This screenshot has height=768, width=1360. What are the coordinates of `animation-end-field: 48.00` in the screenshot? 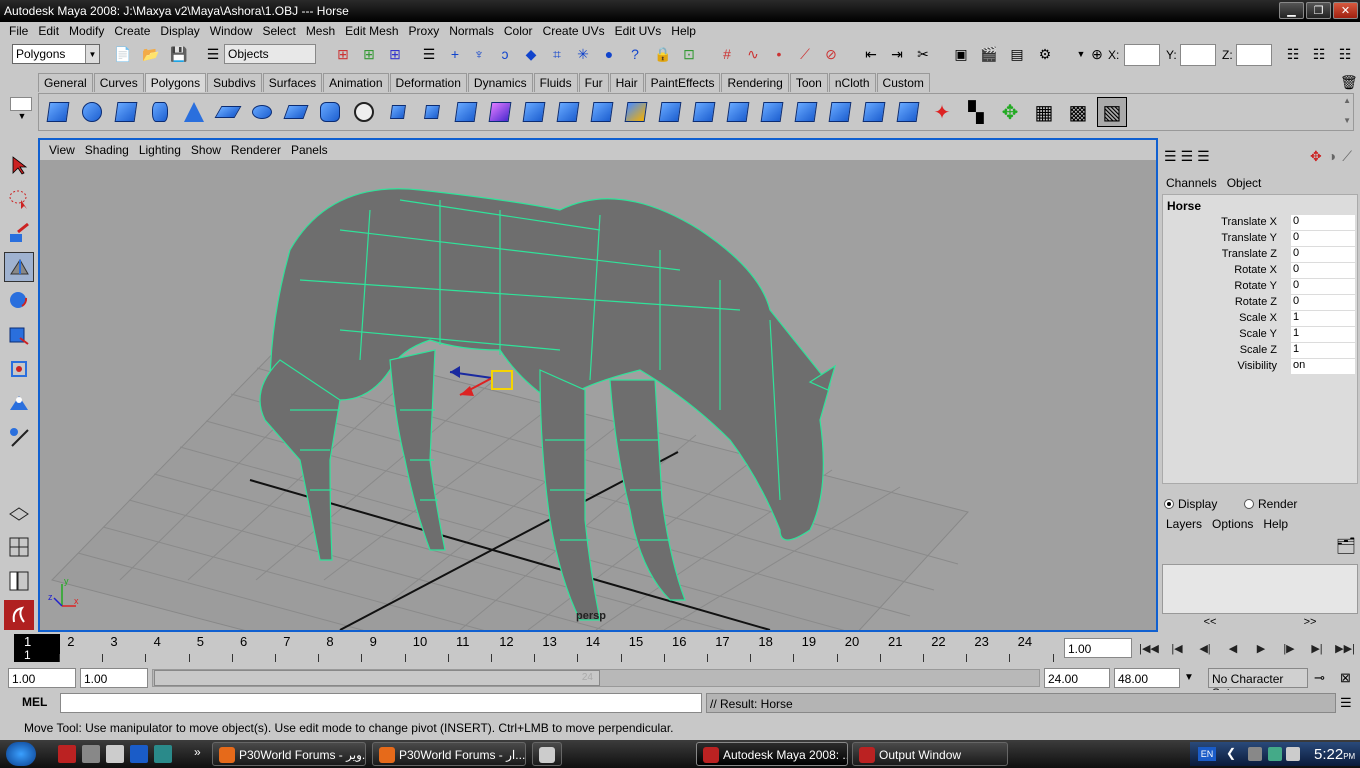 It's located at (1147, 678).